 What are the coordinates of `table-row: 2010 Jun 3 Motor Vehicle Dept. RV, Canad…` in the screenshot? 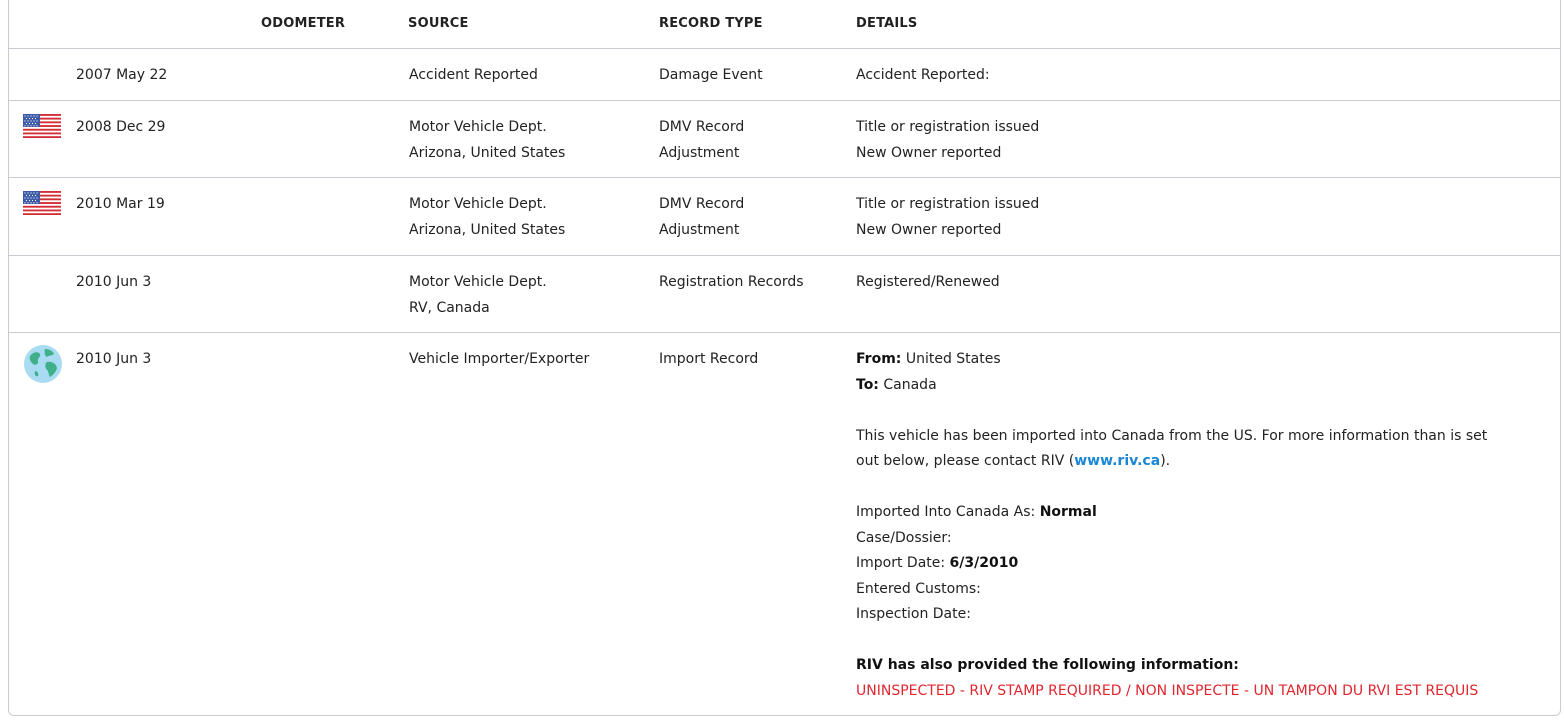 It's located at (784, 294).